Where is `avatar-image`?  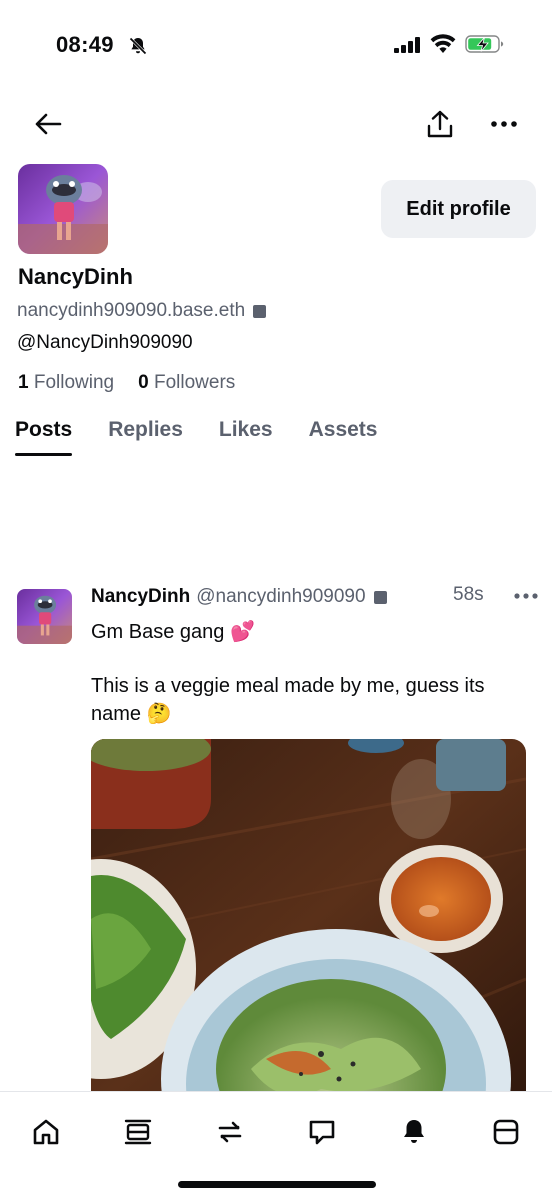 avatar-image is located at coordinates (63, 209).